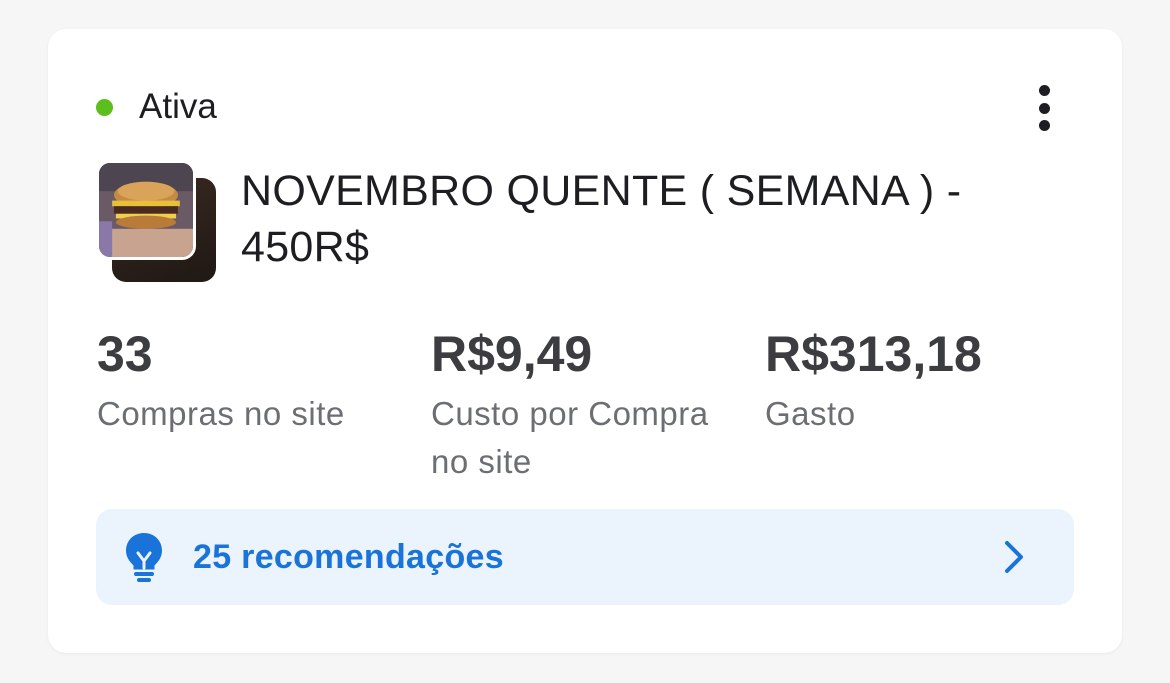  What do you see at coordinates (1014, 557) in the screenshot?
I see `chevron-right-icon` at bounding box center [1014, 557].